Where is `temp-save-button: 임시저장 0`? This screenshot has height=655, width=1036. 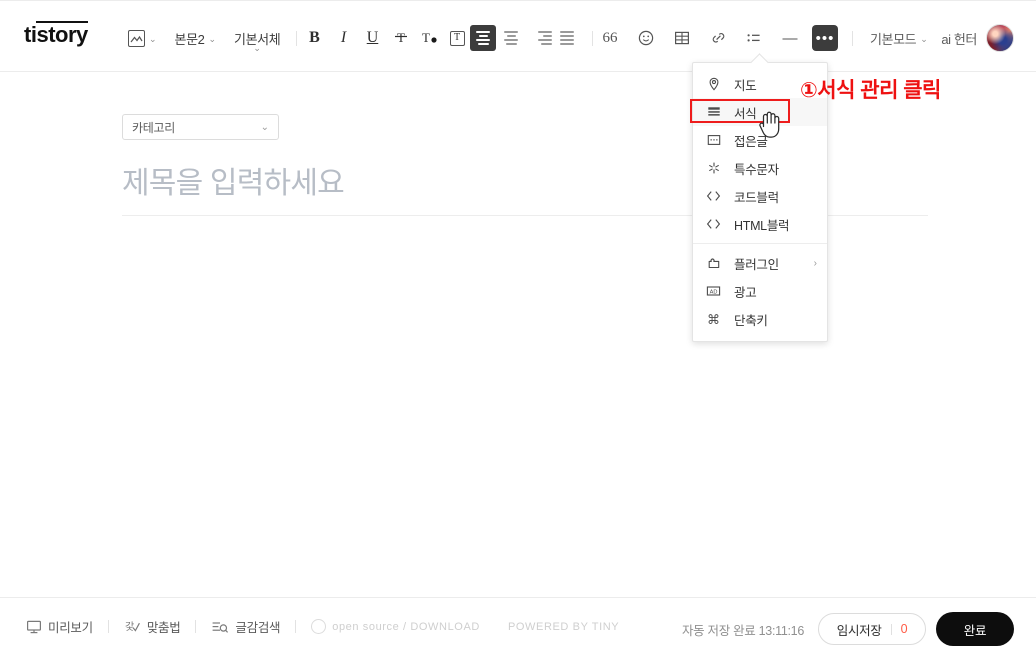
temp-save-button: 임시저장 0 is located at coordinates (872, 629).